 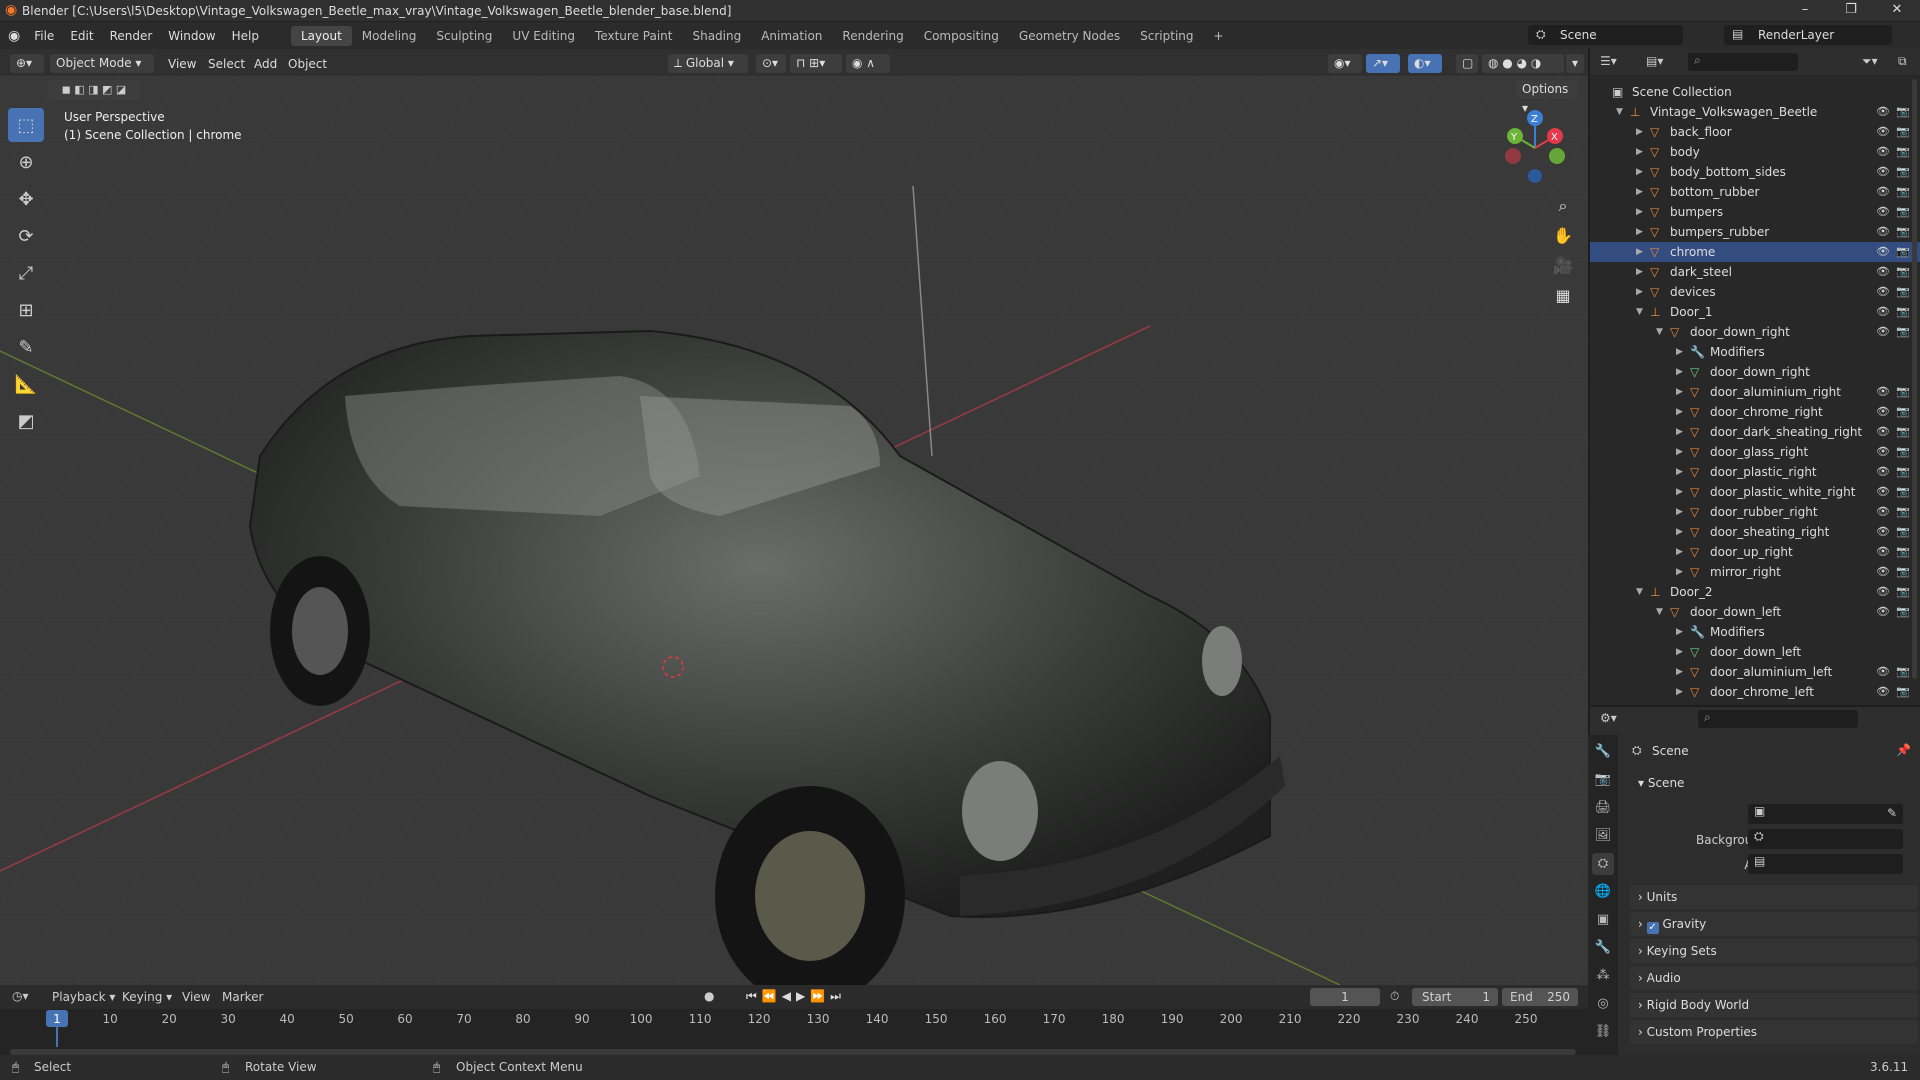 What do you see at coordinates (265, 64) in the screenshot?
I see `menu-add: Add` at bounding box center [265, 64].